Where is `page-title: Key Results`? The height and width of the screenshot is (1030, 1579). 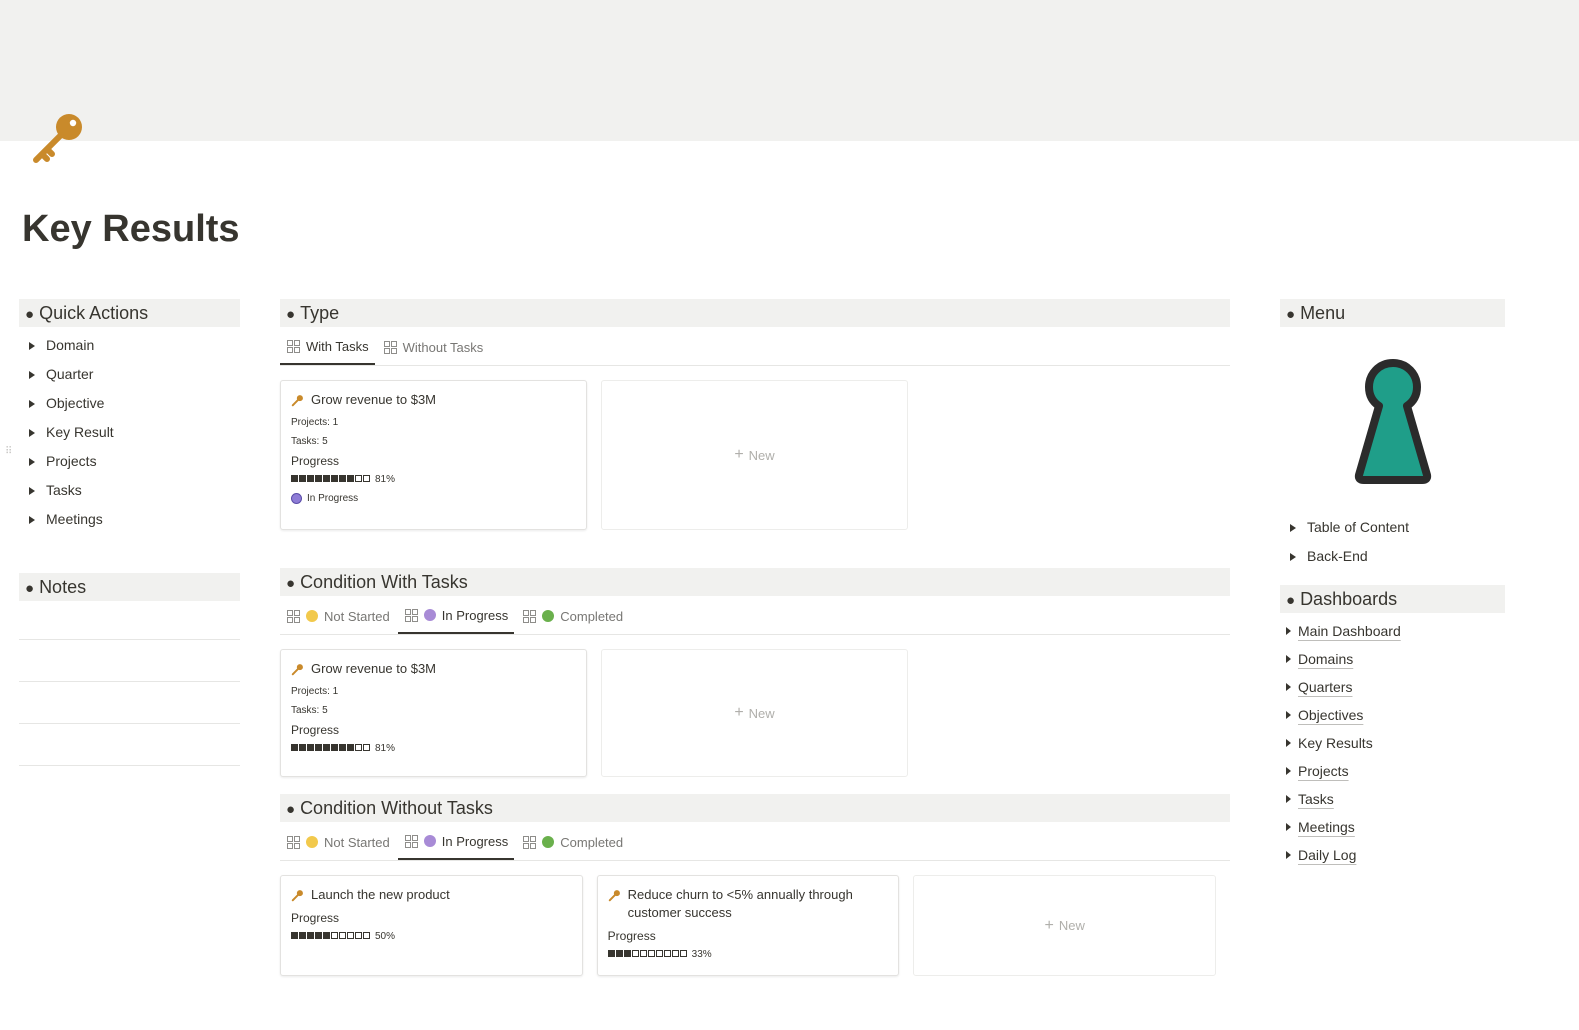
page-title: Key Results is located at coordinates (131, 229).